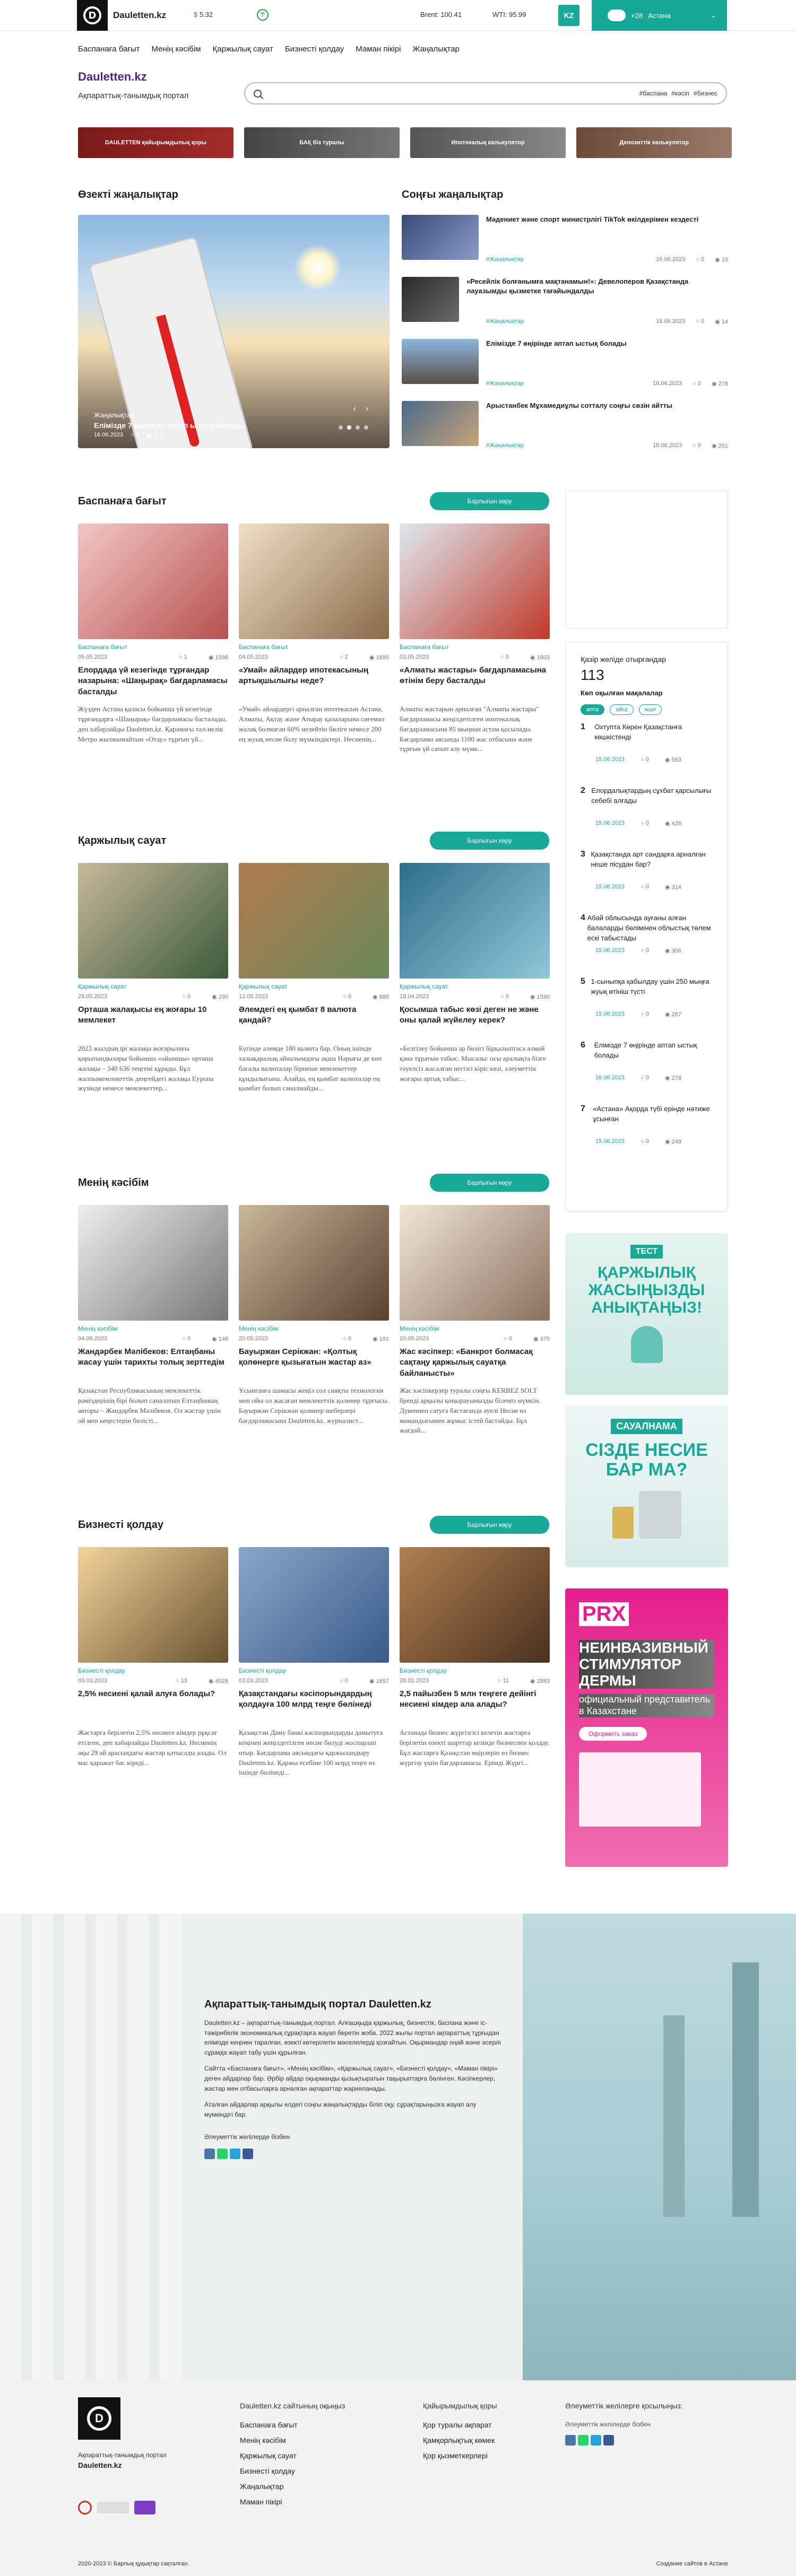  Describe the element at coordinates (99, 2418) in the screenshot. I see `footer-logo: D` at that location.